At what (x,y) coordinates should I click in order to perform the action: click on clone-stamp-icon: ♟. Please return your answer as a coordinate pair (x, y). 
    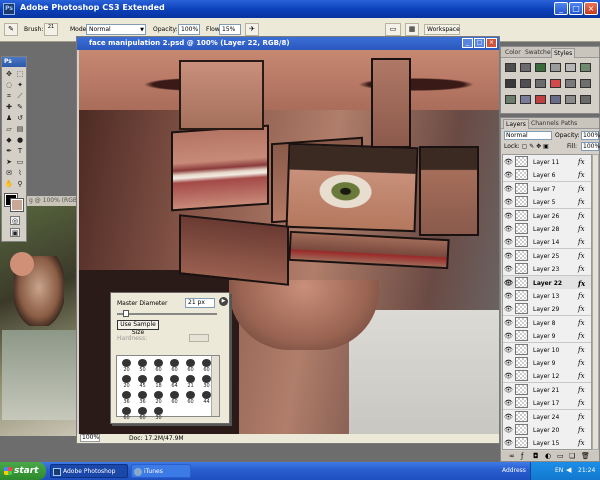
    Looking at the image, I should click on (9, 118).